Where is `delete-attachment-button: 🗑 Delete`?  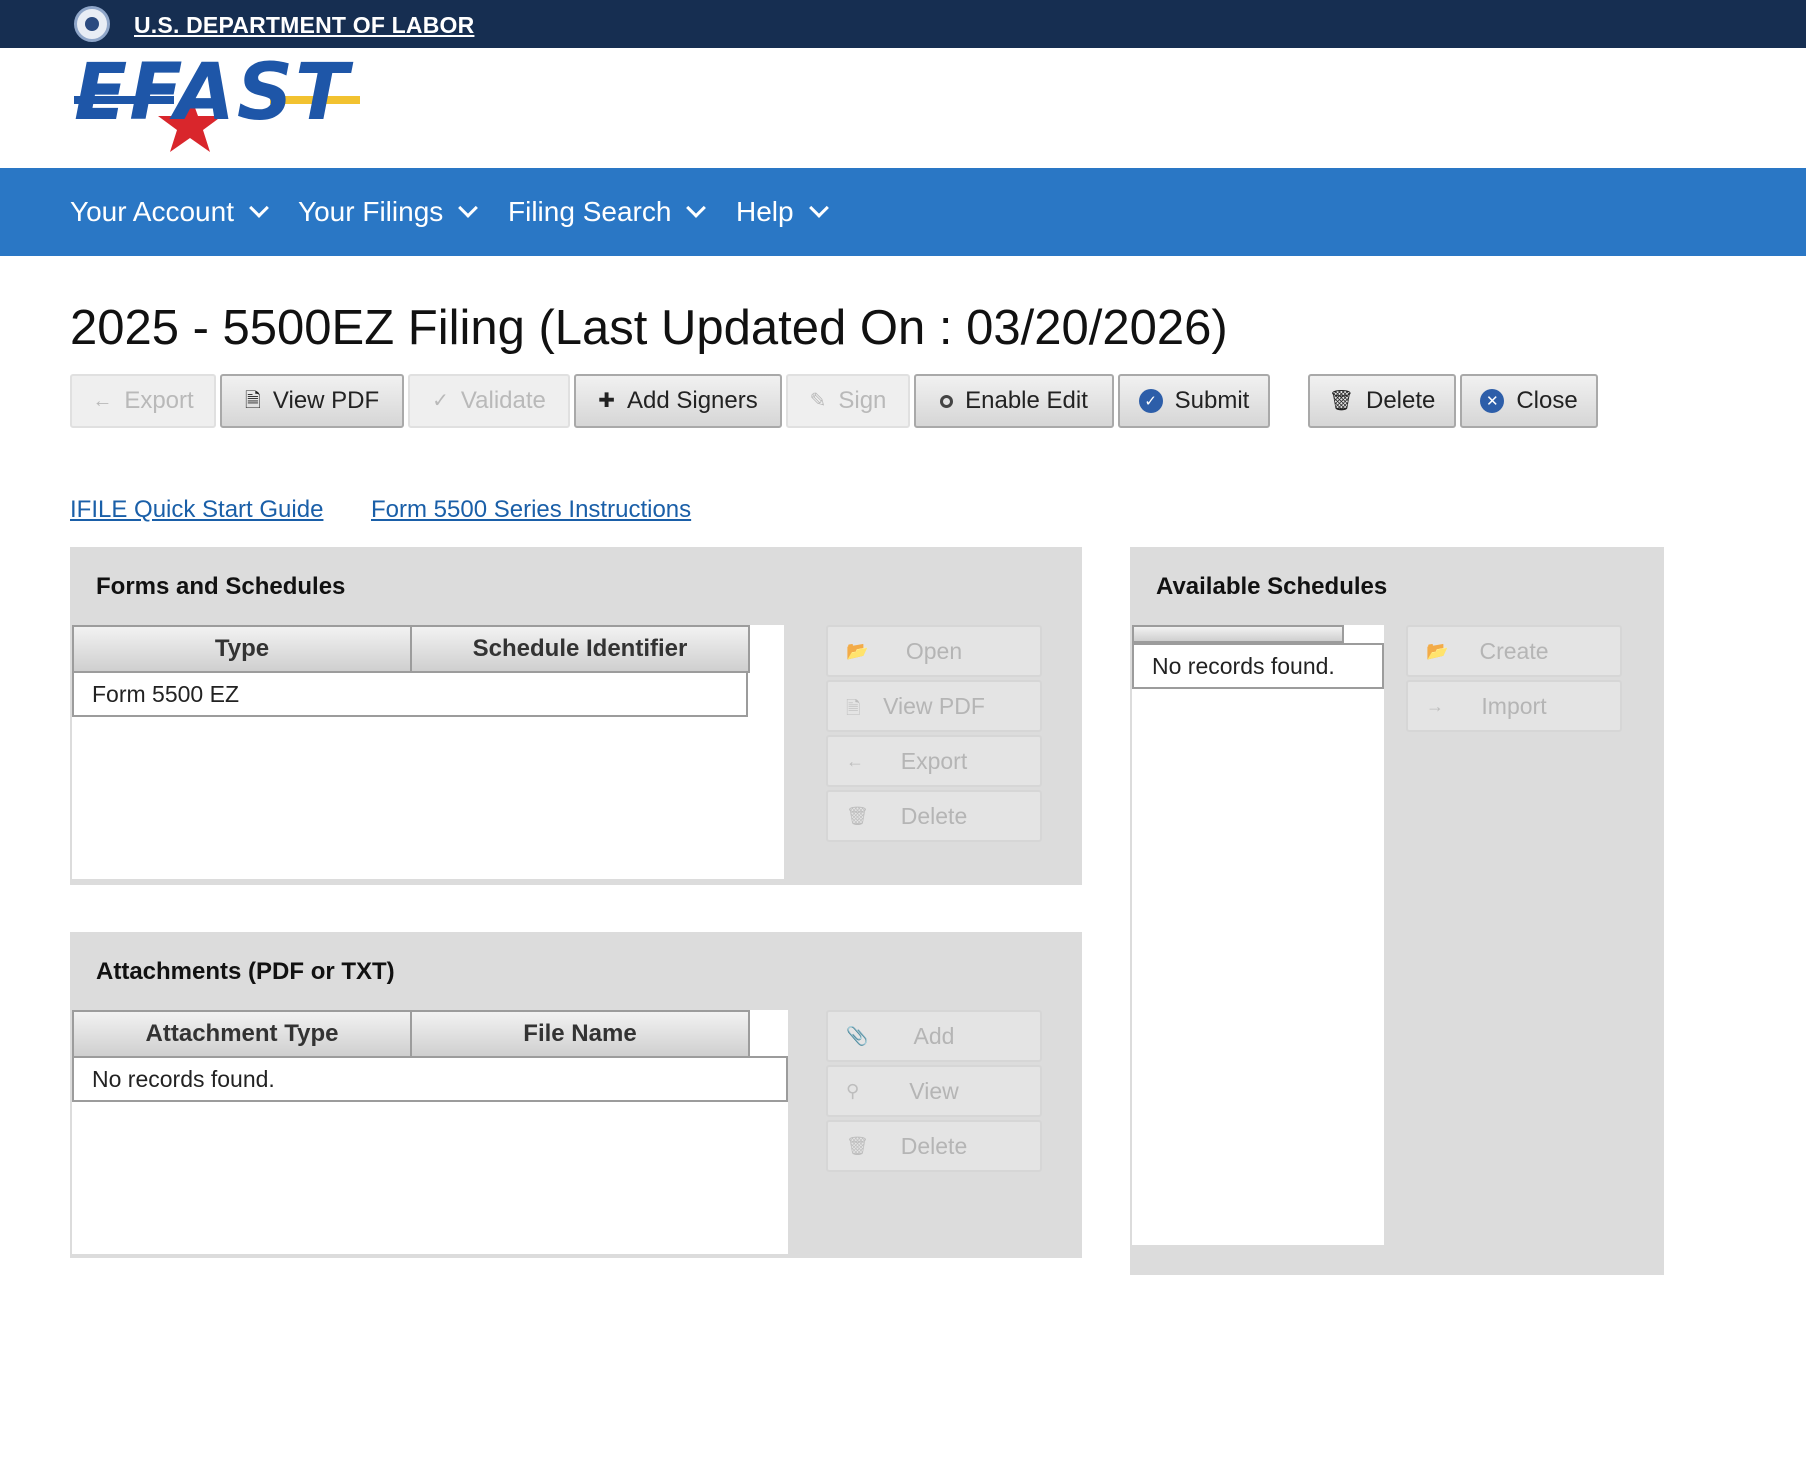 delete-attachment-button: 🗑 Delete is located at coordinates (934, 1146).